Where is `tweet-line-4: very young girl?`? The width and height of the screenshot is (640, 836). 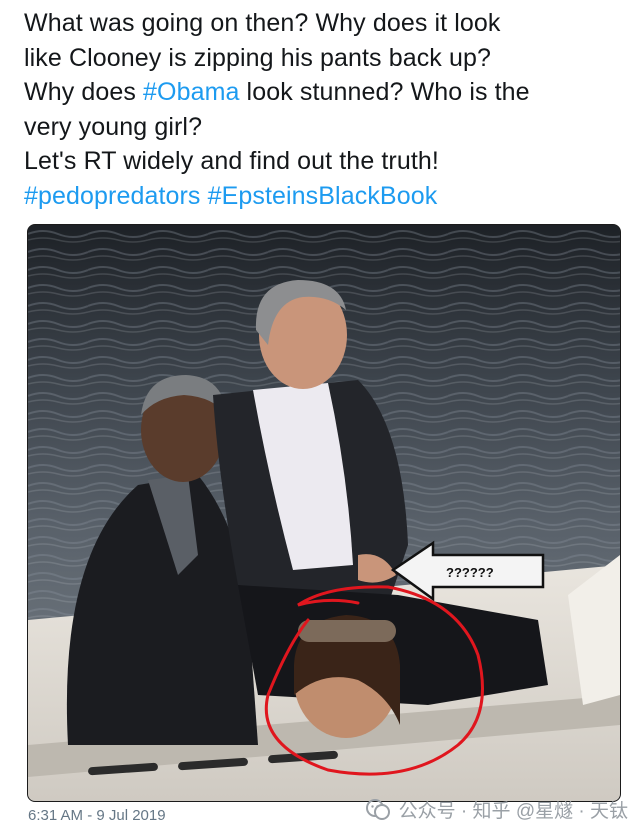 tweet-line-4: very young girl? is located at coordinates (324, 127).